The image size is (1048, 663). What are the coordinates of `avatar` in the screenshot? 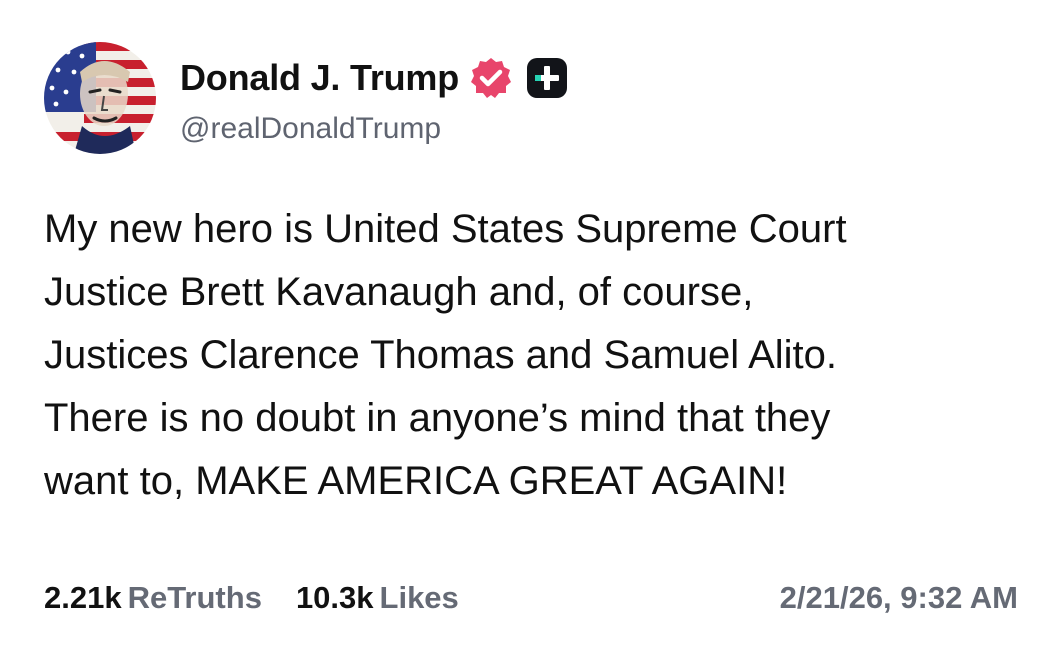 It's located at (100, 98).